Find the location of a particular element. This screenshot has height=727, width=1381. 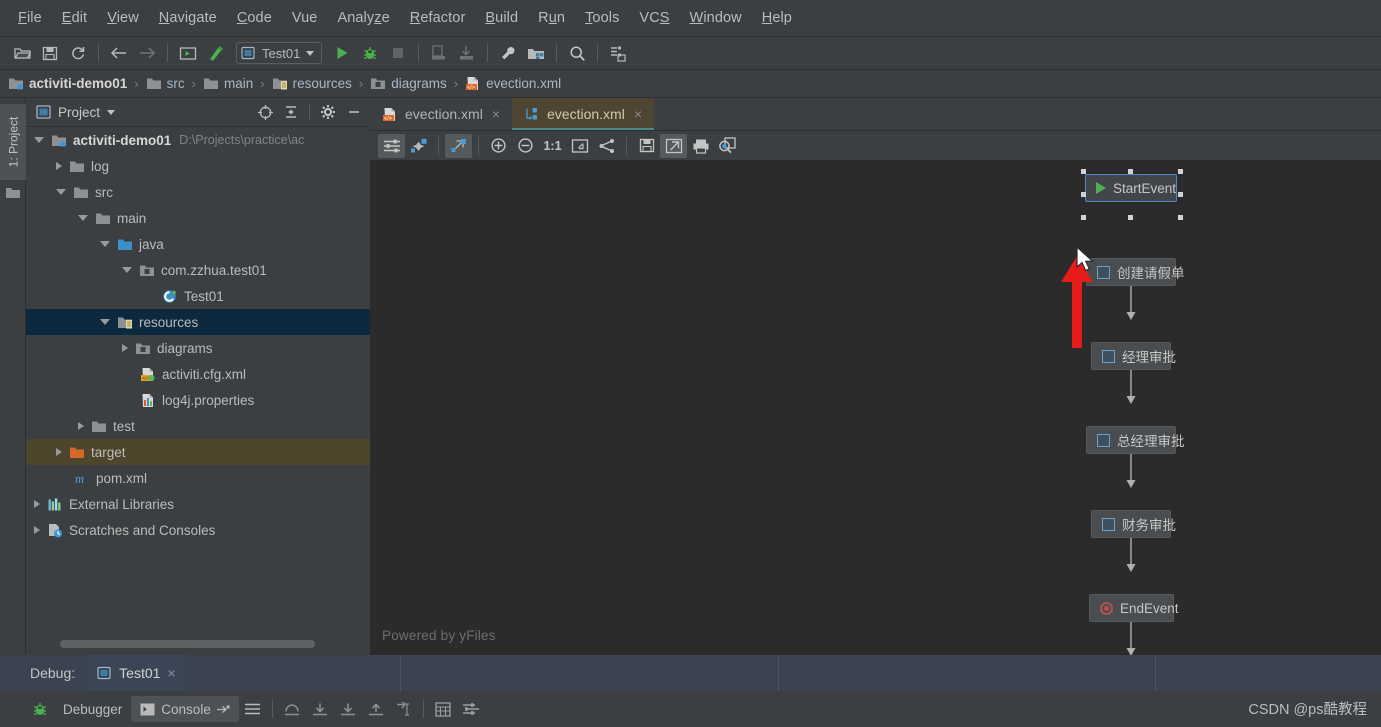

synchronize-icon is located at coordinates (78, 53).